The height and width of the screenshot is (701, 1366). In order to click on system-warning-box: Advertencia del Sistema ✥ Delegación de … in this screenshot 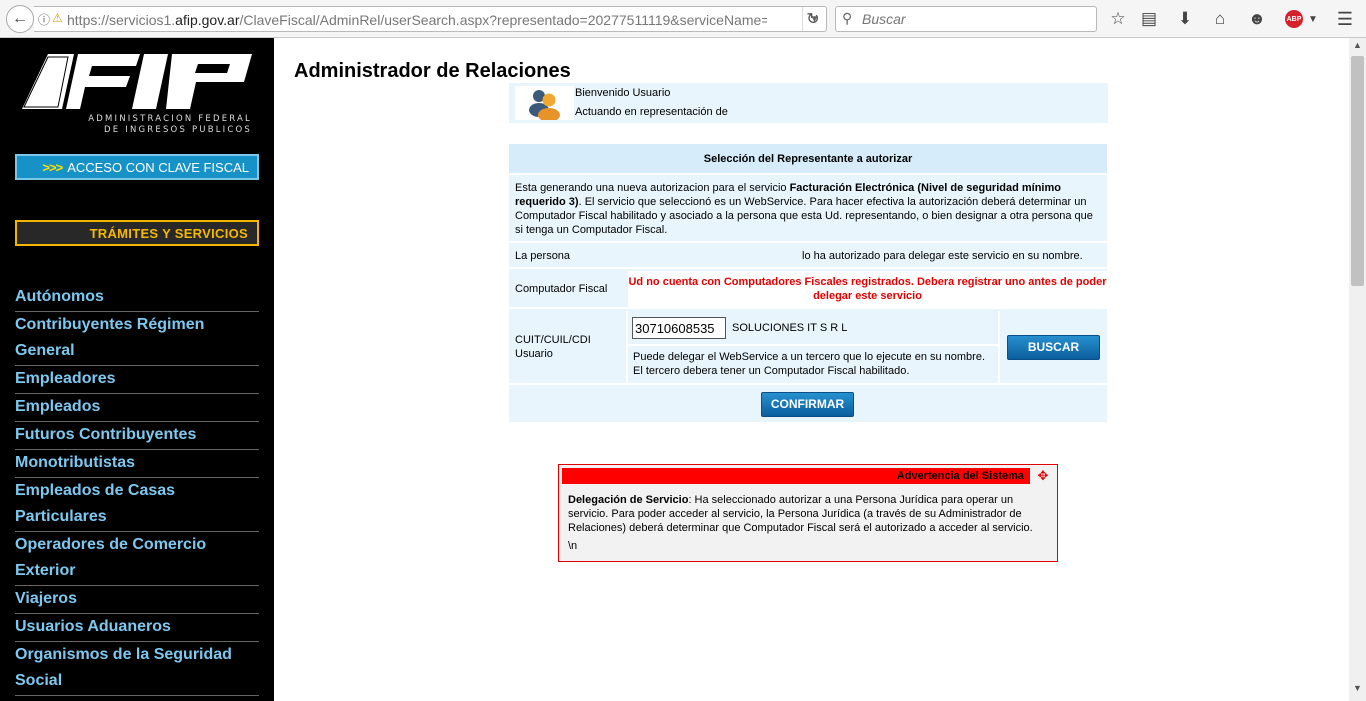, I will do `click(808, 513)`.